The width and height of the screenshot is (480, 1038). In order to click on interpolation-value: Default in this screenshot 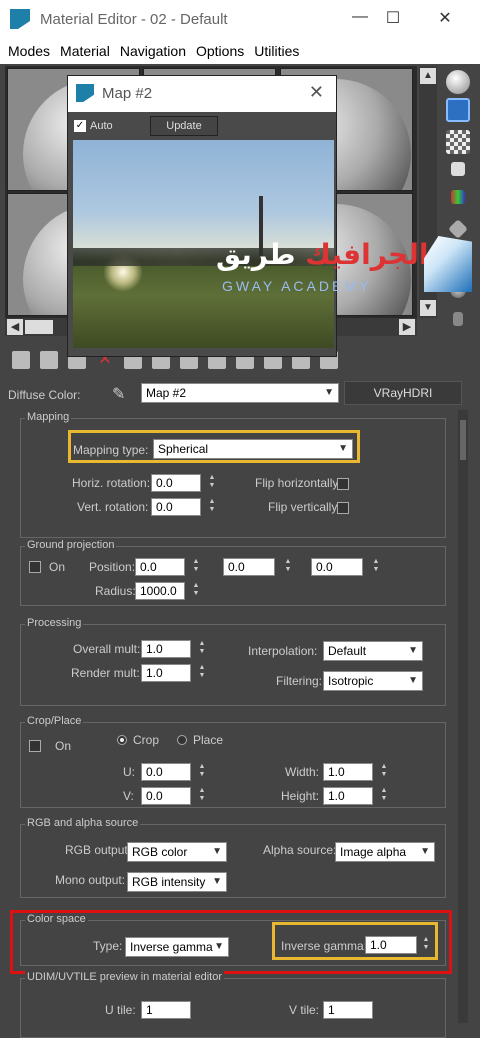, I will do `click(347, 651)`.